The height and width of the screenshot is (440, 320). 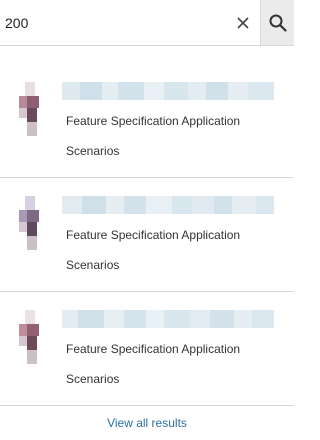 I want to click on search-button, so click(x=277, y=22).